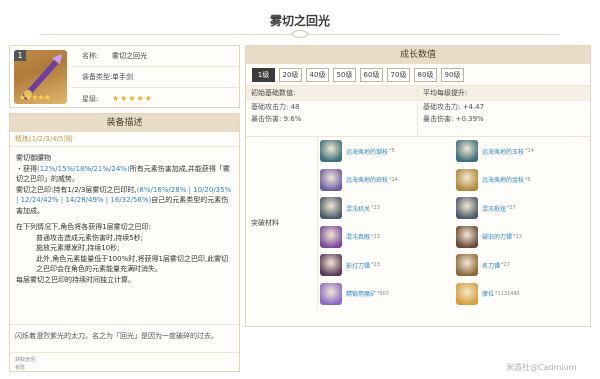  Describe the element at coordinates (317, 75) in the screenshot. I see `level-tab-40: 40级` at that location.